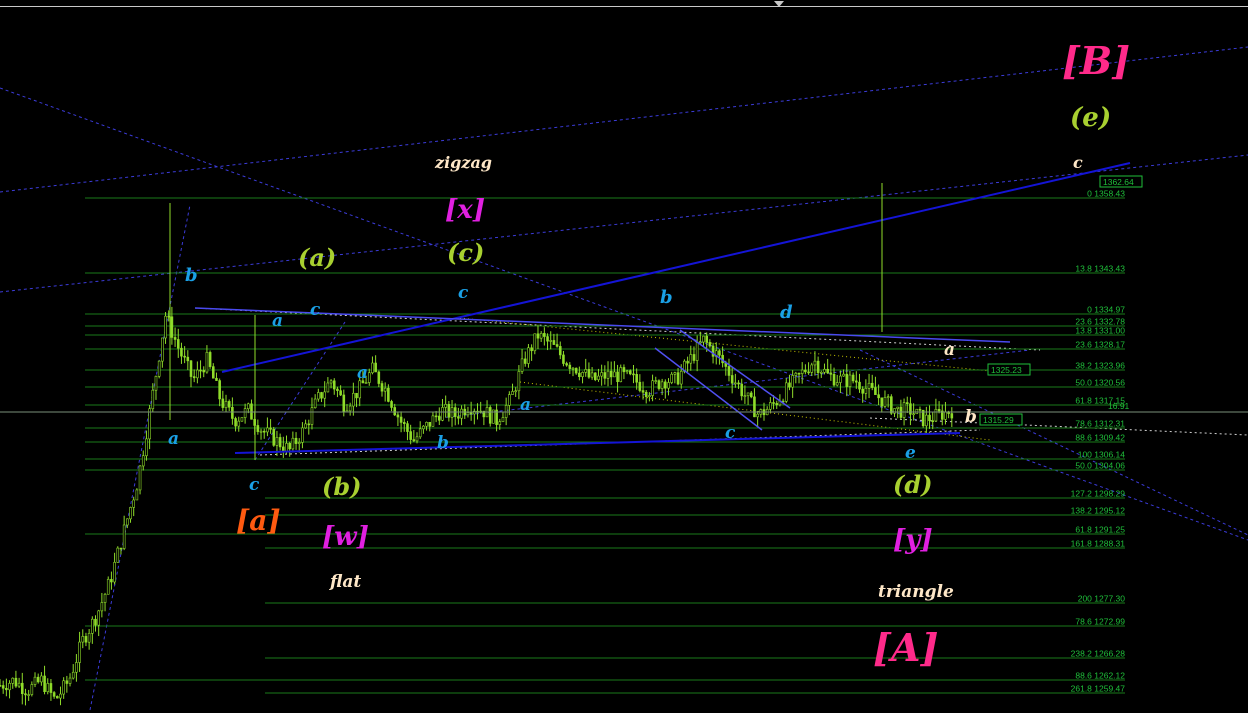 The height and width of the screenshot is (713, 1248). I want to click on wave-label-a-cyan-mid: a, so click(362, 373).